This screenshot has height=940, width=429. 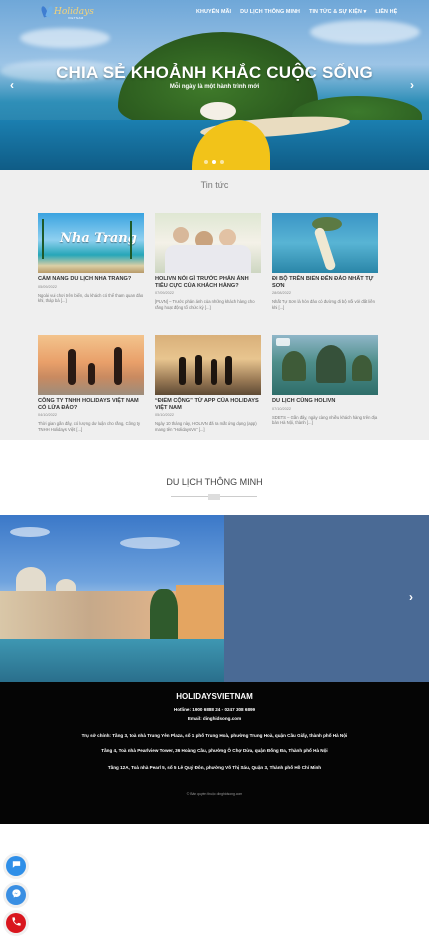 I want to click on logo-mark-icon, so click(x=47, y=12).